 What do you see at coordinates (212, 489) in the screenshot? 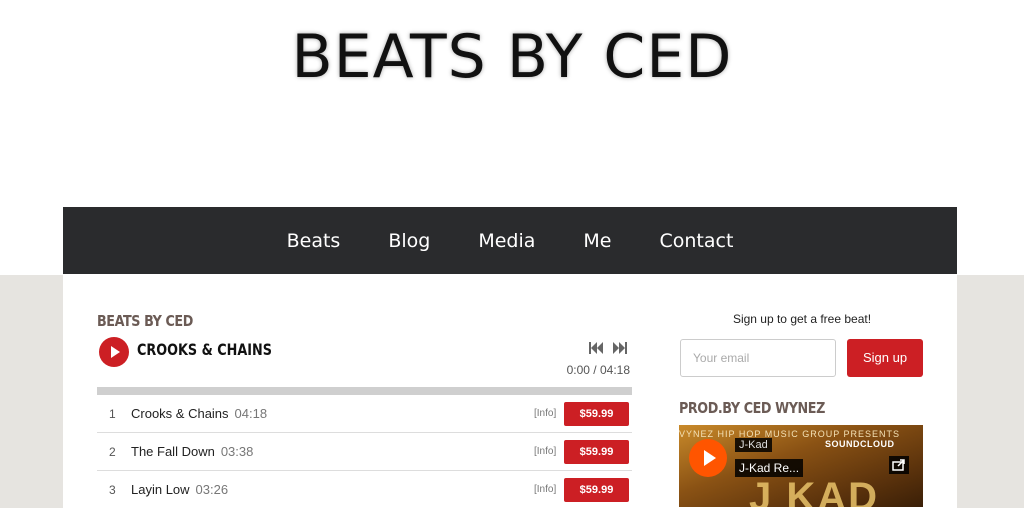
I see `track-duration: 03:26` at bounding box center [212, 489].